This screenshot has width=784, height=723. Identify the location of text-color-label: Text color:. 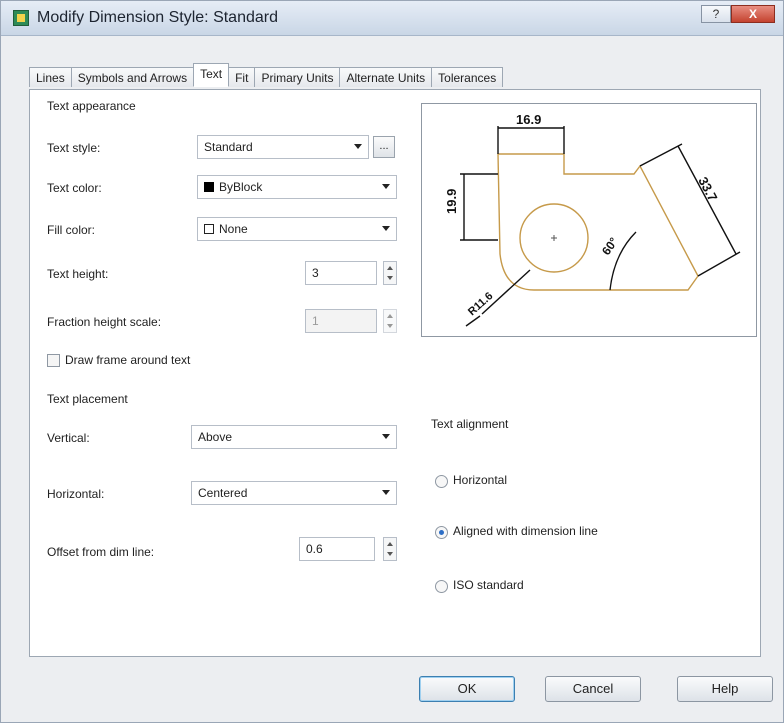
(74, 188).